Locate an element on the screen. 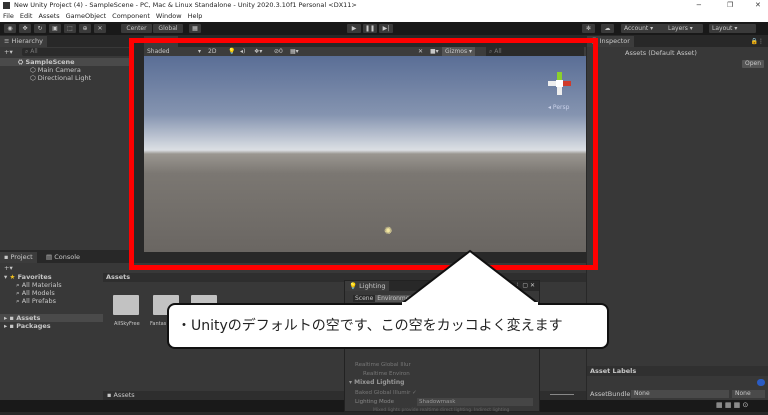  tab-hierarchy: ≡ Hierarchy is located at coordinates (23, 41).